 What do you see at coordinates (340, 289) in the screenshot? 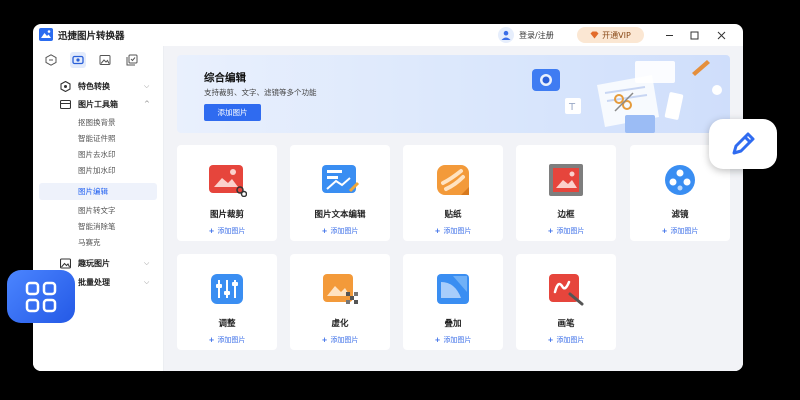
I see `blur-icon` at bounding box center [340, 289].